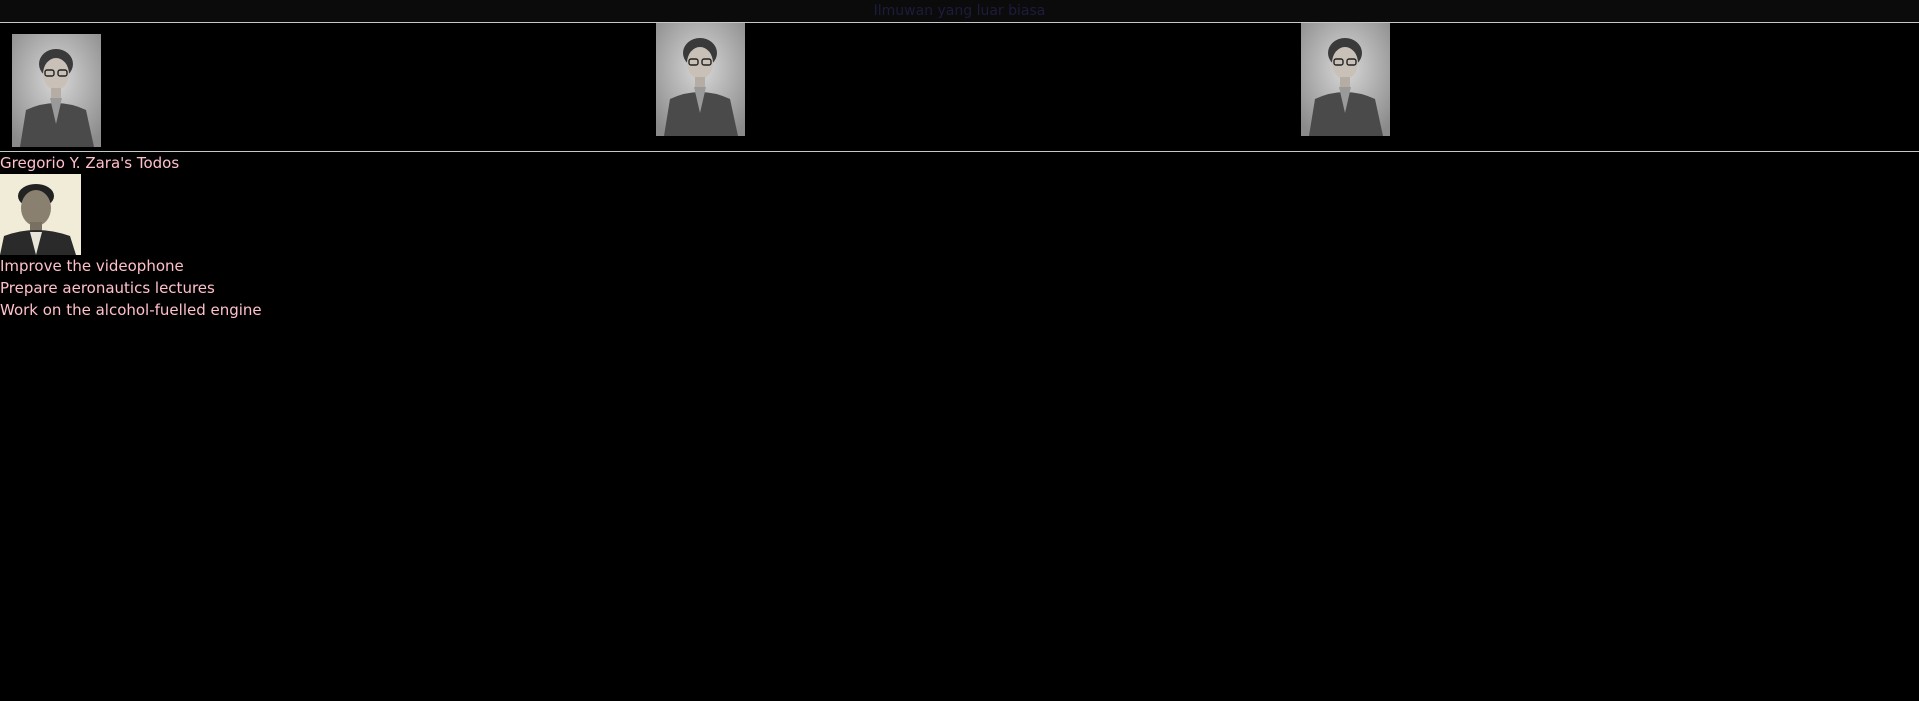  I want to click on list-item: Work on the alcohol-fuelled engine, so click(131, 310).